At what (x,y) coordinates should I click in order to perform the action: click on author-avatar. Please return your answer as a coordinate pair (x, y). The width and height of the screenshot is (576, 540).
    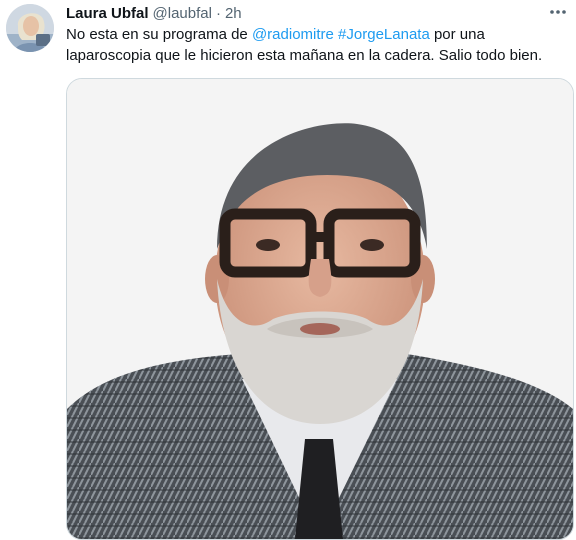
    Looking at the image, I should click on (30, 28).